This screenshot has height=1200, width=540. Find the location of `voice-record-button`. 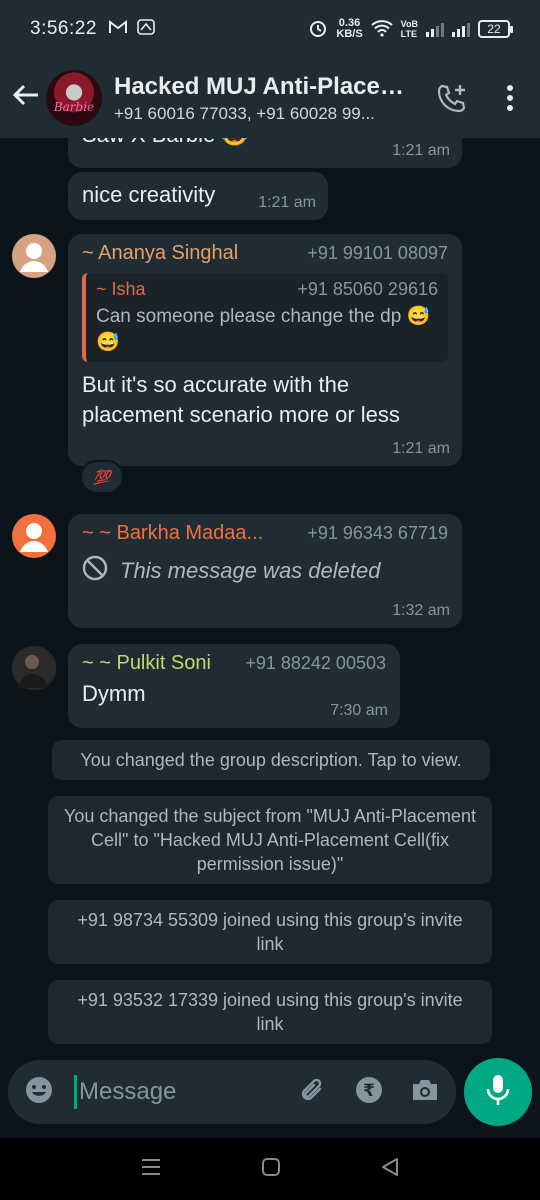

voice-record-button is located at coordinates (498, 1092).